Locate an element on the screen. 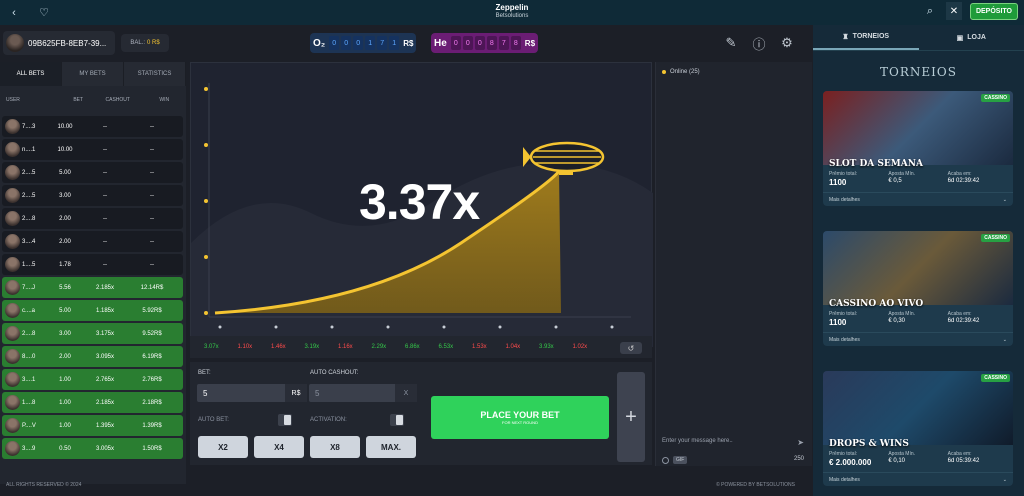 The image size is (1024, 496). bet-label: BET: is located at coordinates (204, 373).